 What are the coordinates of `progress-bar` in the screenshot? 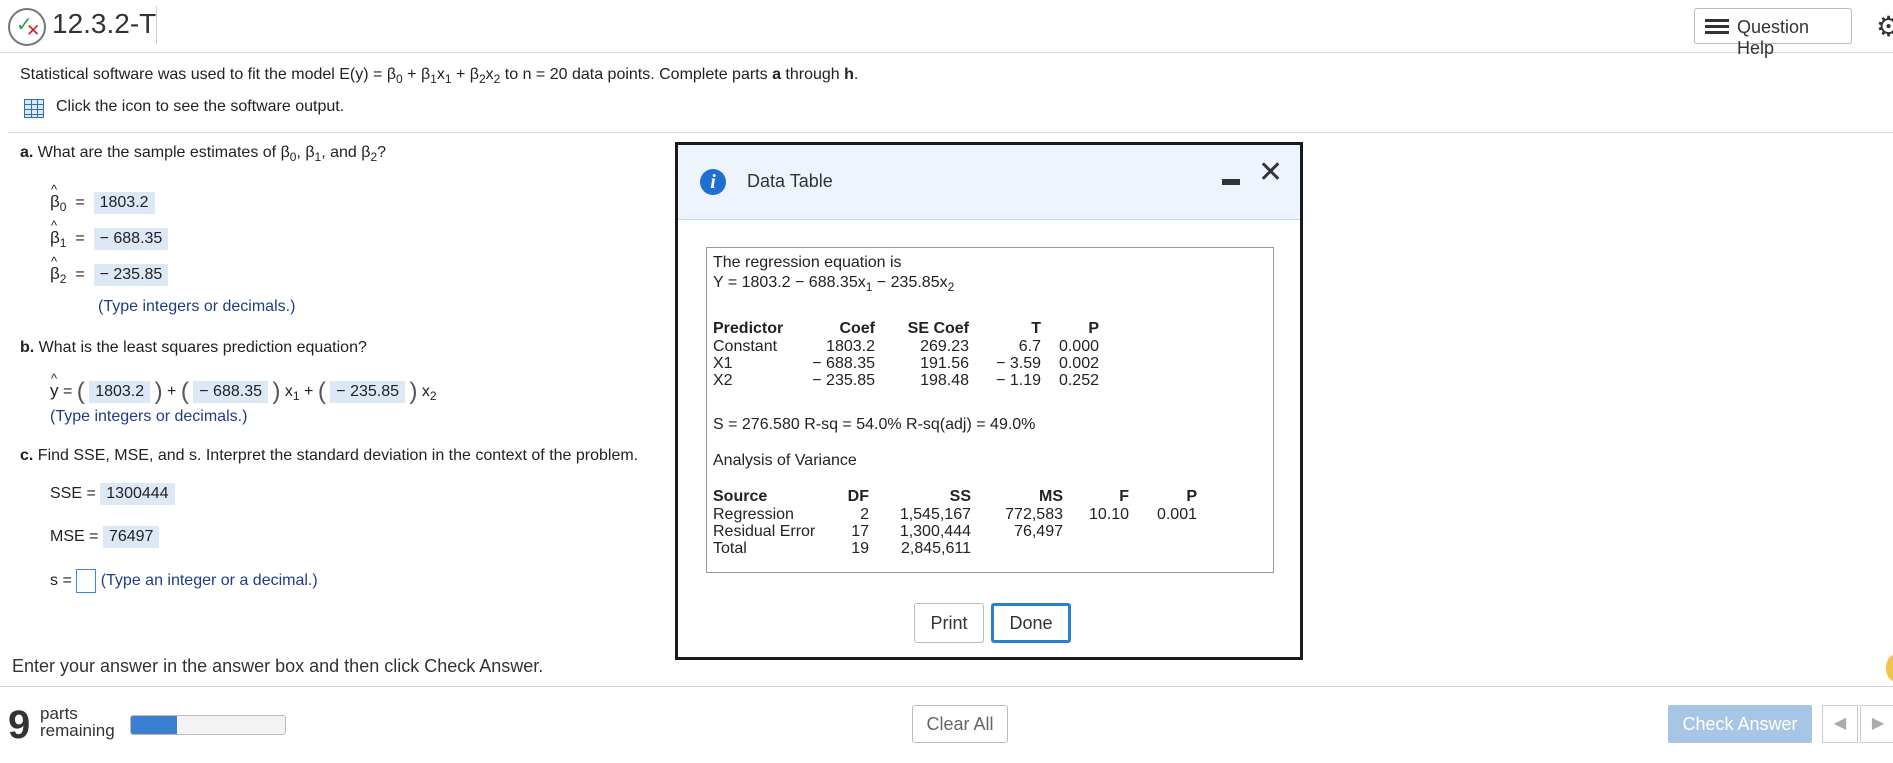 It's located at (208, 725).